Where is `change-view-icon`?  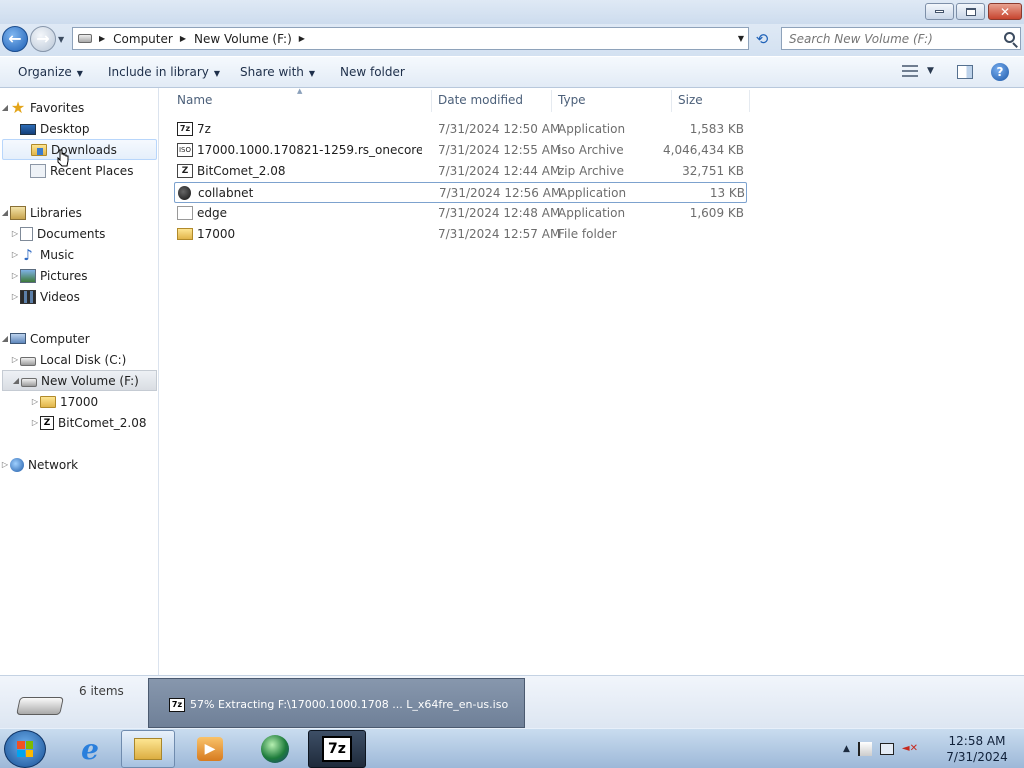 change-view-icon is located at coordinates (910, 71).